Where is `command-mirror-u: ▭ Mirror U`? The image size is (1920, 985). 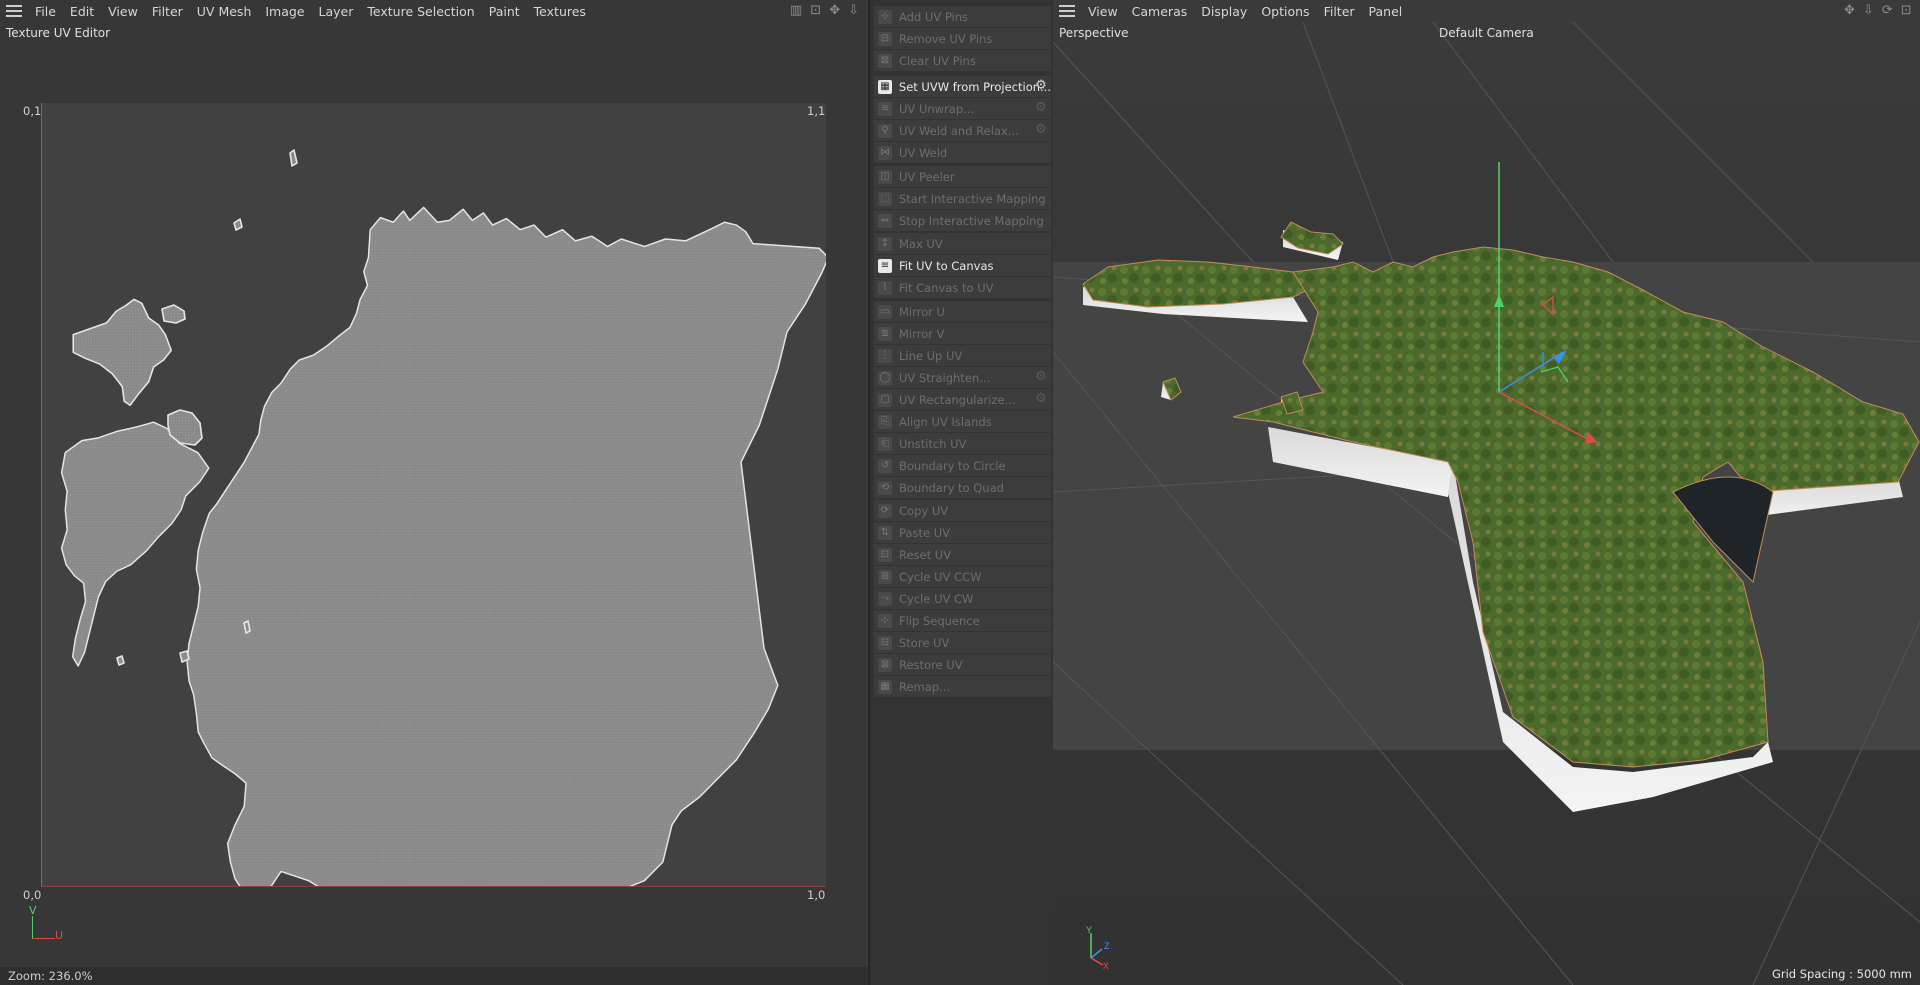 command-mirror-u: ▭ Mirror U is located at coordinates (962, 312).